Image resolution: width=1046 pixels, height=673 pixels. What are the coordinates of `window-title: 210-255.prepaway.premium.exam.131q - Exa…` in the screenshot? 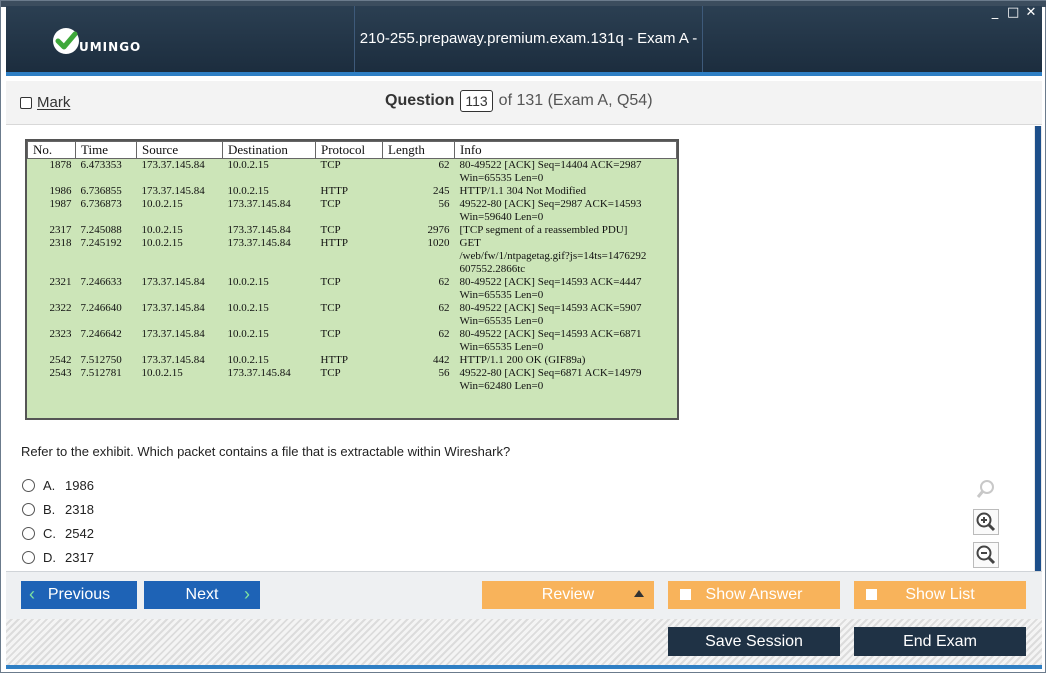 It's located at (528, 71).